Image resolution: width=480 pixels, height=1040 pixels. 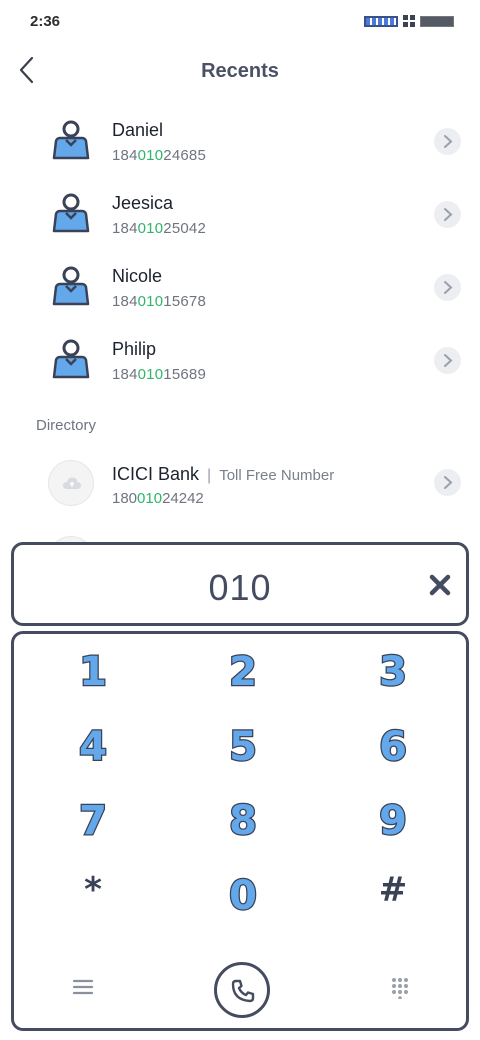 I want to click on key-4: 4, so click(x=93, y=747).